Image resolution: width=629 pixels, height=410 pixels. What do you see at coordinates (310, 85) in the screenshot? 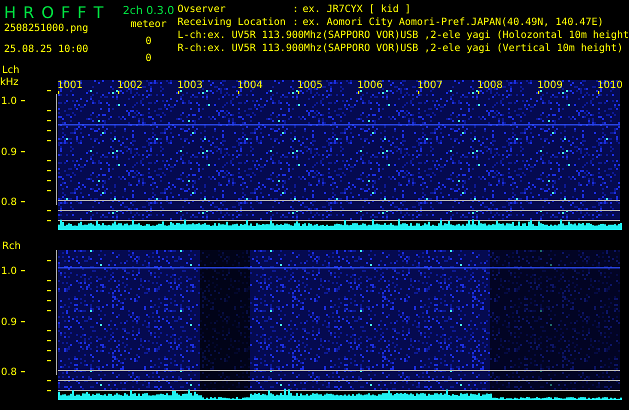
I see `time-tick-label: 1005` at bounding box center [310, 85].